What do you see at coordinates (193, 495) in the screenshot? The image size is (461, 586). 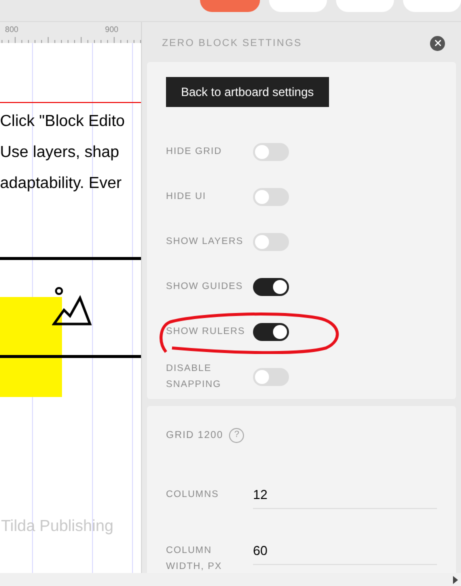 I see `field-label: COLUMNS` at bounding box center [193, 495].